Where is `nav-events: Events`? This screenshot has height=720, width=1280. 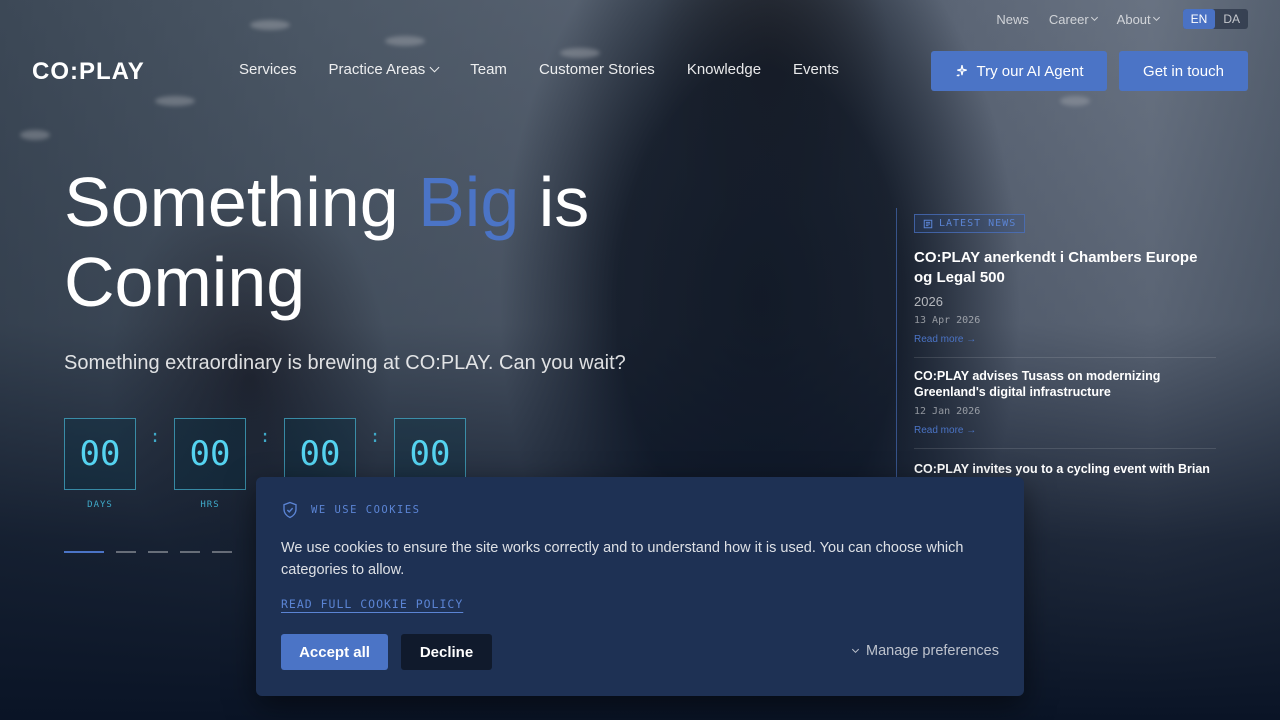 nav-events: Events is located at coordinates (816, 69).